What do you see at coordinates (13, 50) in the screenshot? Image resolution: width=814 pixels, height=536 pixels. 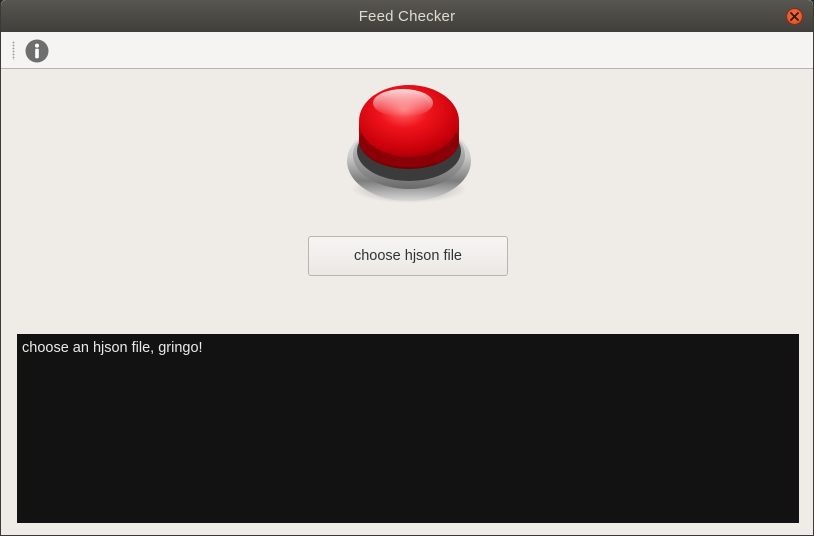 I see `toolbar-grip-handle` at bounding box center [13, 50].